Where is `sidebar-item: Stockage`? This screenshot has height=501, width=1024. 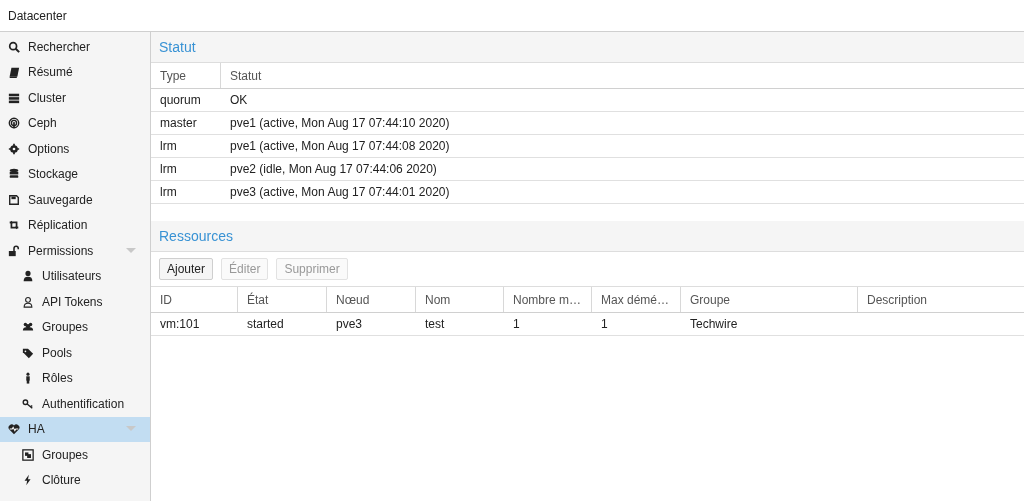 sidebar-item: Stockage is located at coordinates (75, 174).